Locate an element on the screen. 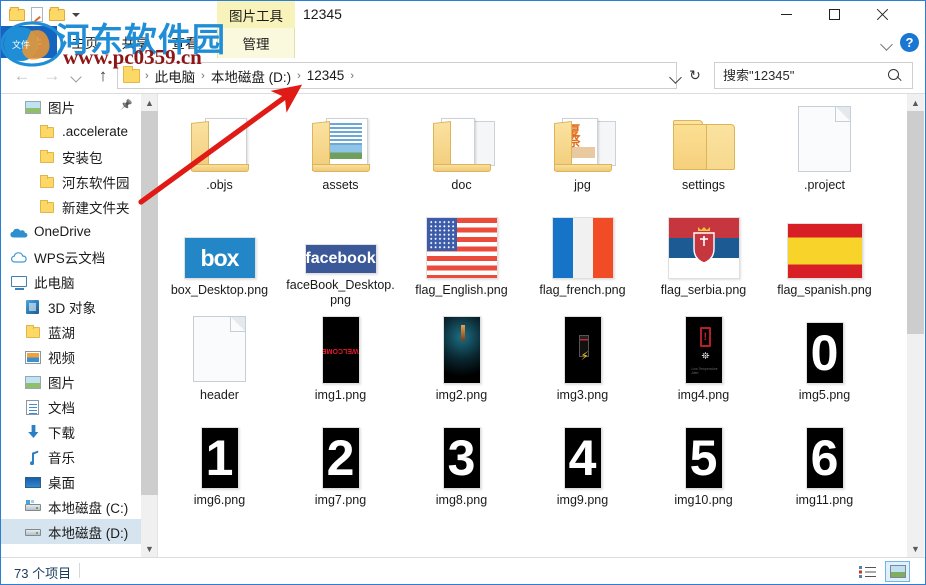 The image size is (926, 585). new-folder-icon is located at coordinates (17, 14).